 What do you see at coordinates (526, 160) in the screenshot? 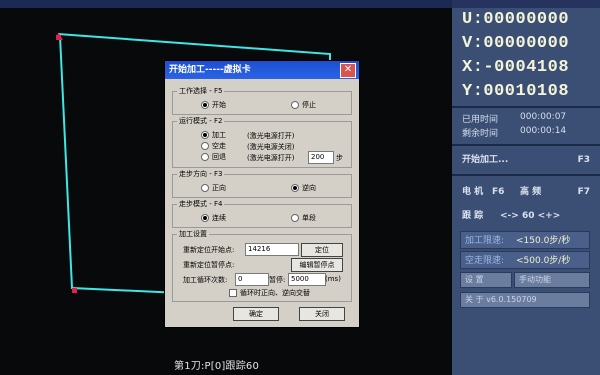
I see `start-process-button: 开始加工... F3` at bounding box center [526, 160].